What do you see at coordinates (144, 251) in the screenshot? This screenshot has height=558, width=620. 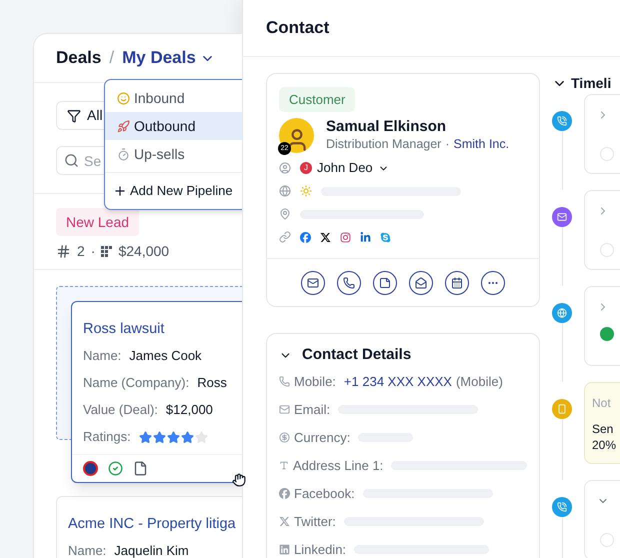 I see `stage-total: $24,000` at bounding box center [144, 251].